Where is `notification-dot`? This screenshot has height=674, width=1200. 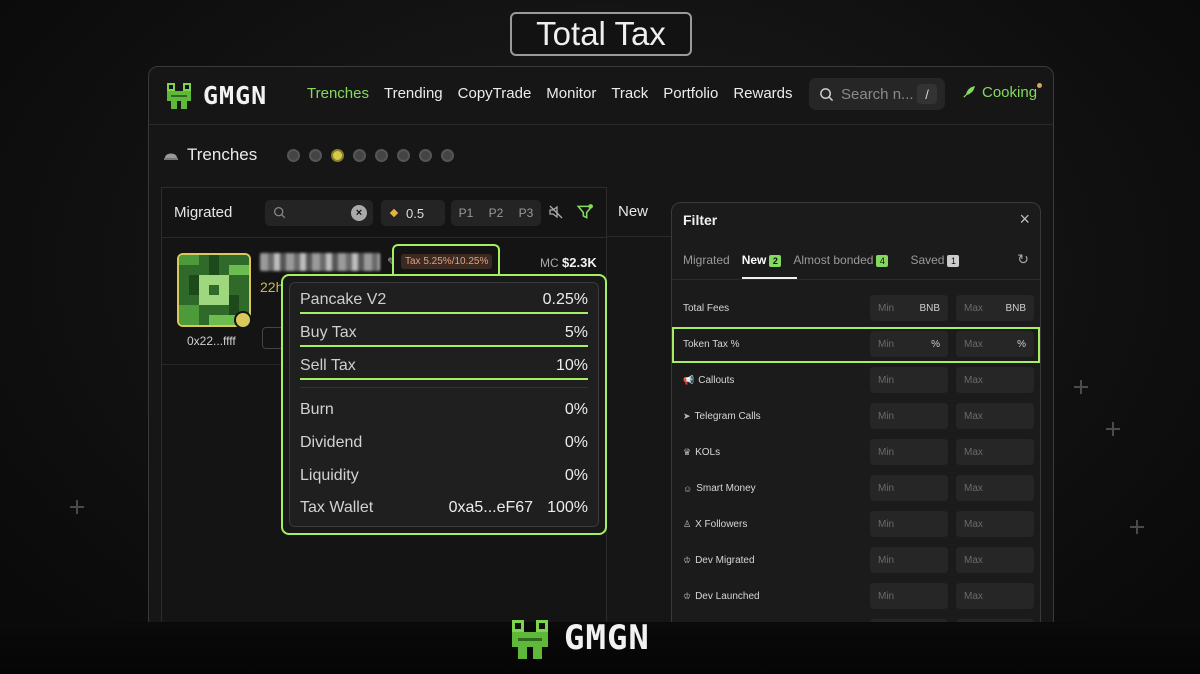 notification-dot is located at coordinates (1039, 85).